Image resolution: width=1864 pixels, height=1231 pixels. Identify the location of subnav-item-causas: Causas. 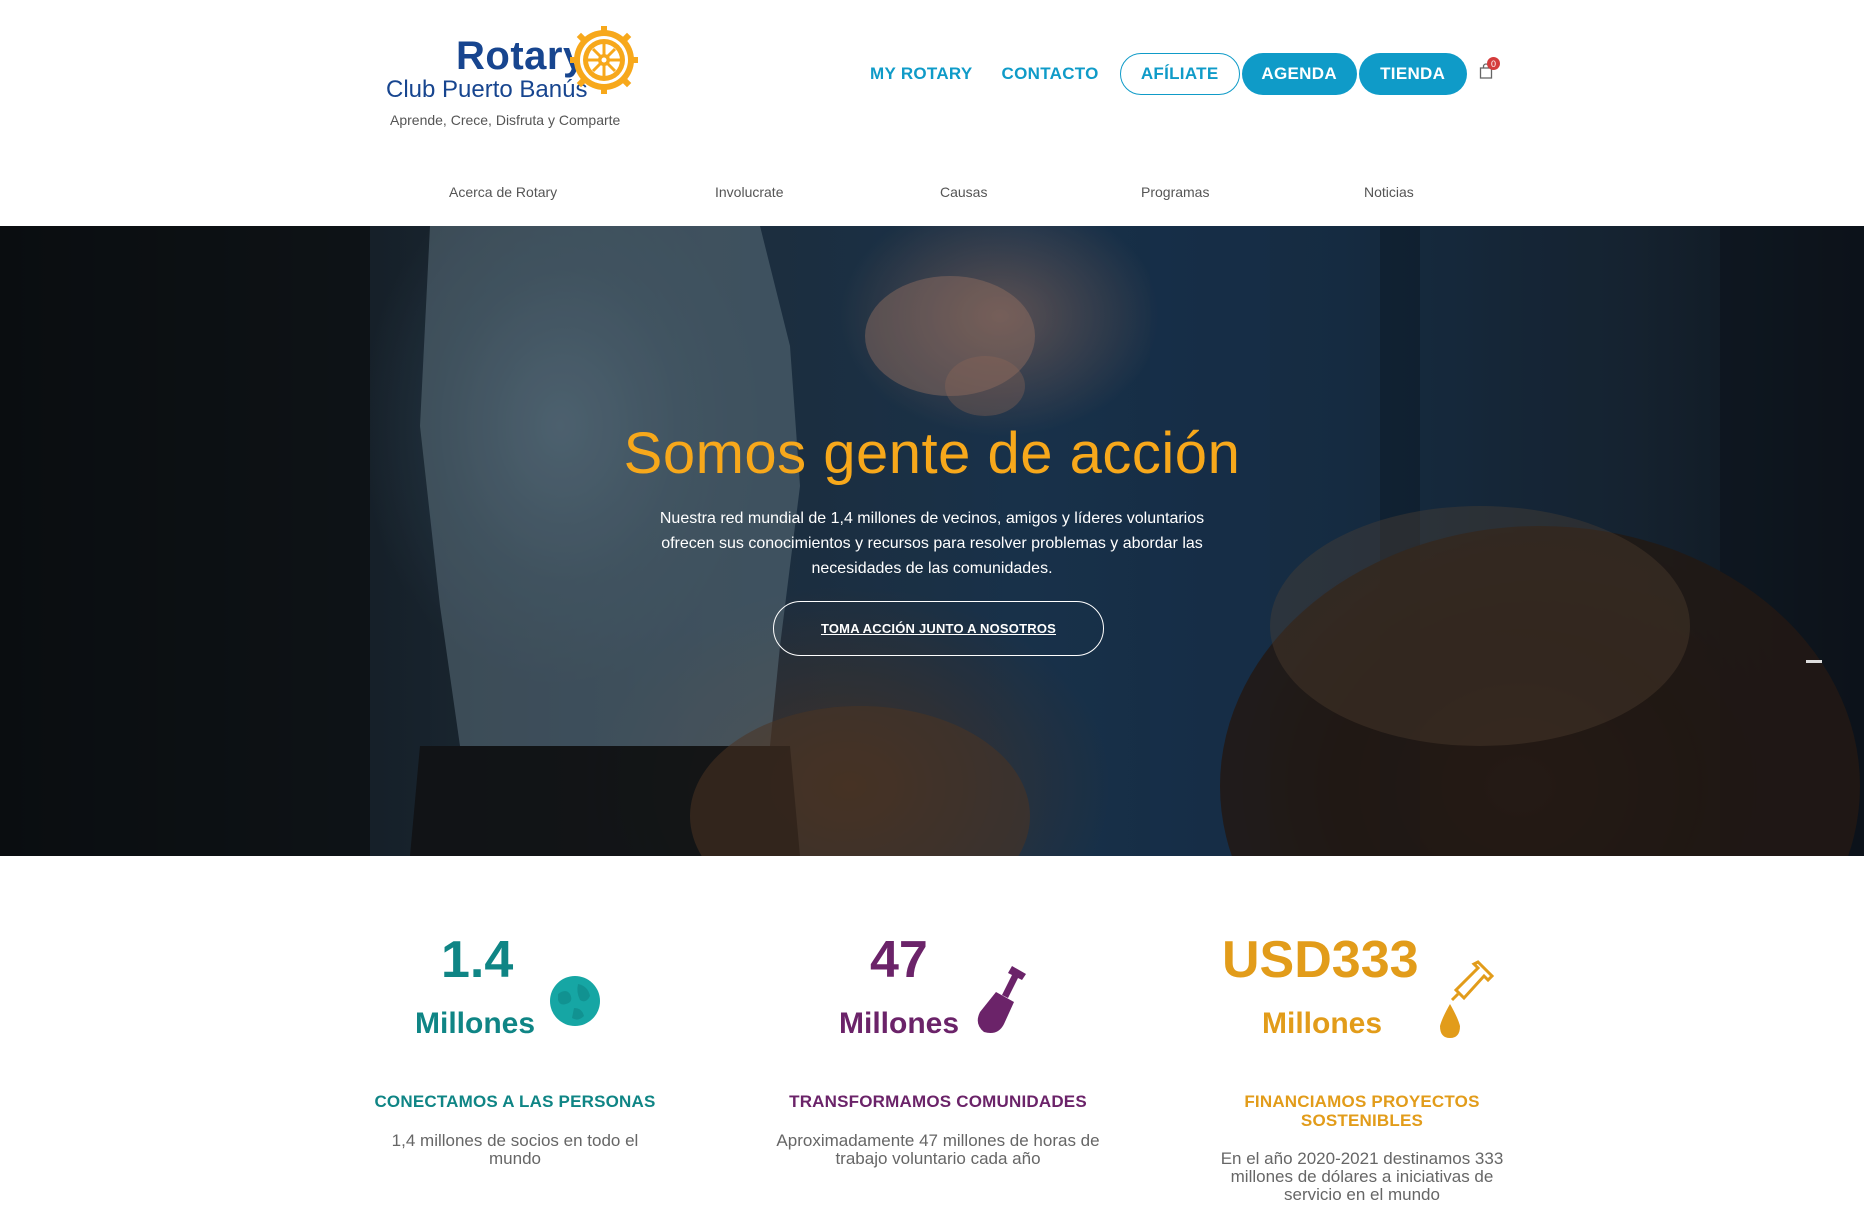
(963, 192).